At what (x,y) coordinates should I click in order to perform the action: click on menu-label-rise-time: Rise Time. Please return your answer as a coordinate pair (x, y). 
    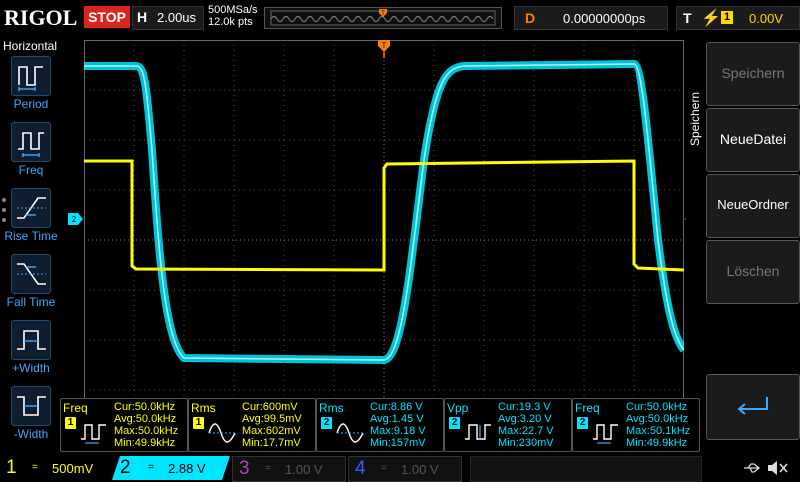
    Looking at the image, I should click on (31, 236).